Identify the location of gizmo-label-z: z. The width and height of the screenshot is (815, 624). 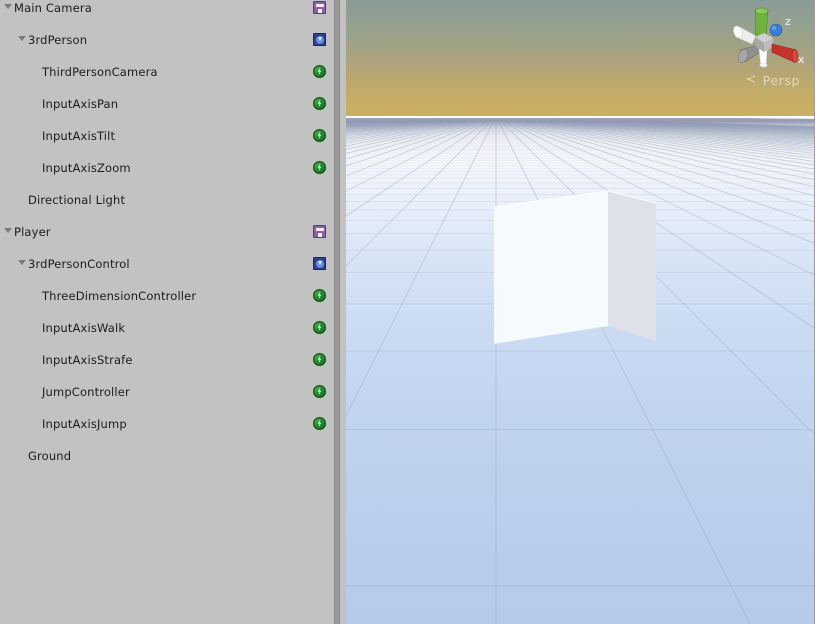
(788, 21).